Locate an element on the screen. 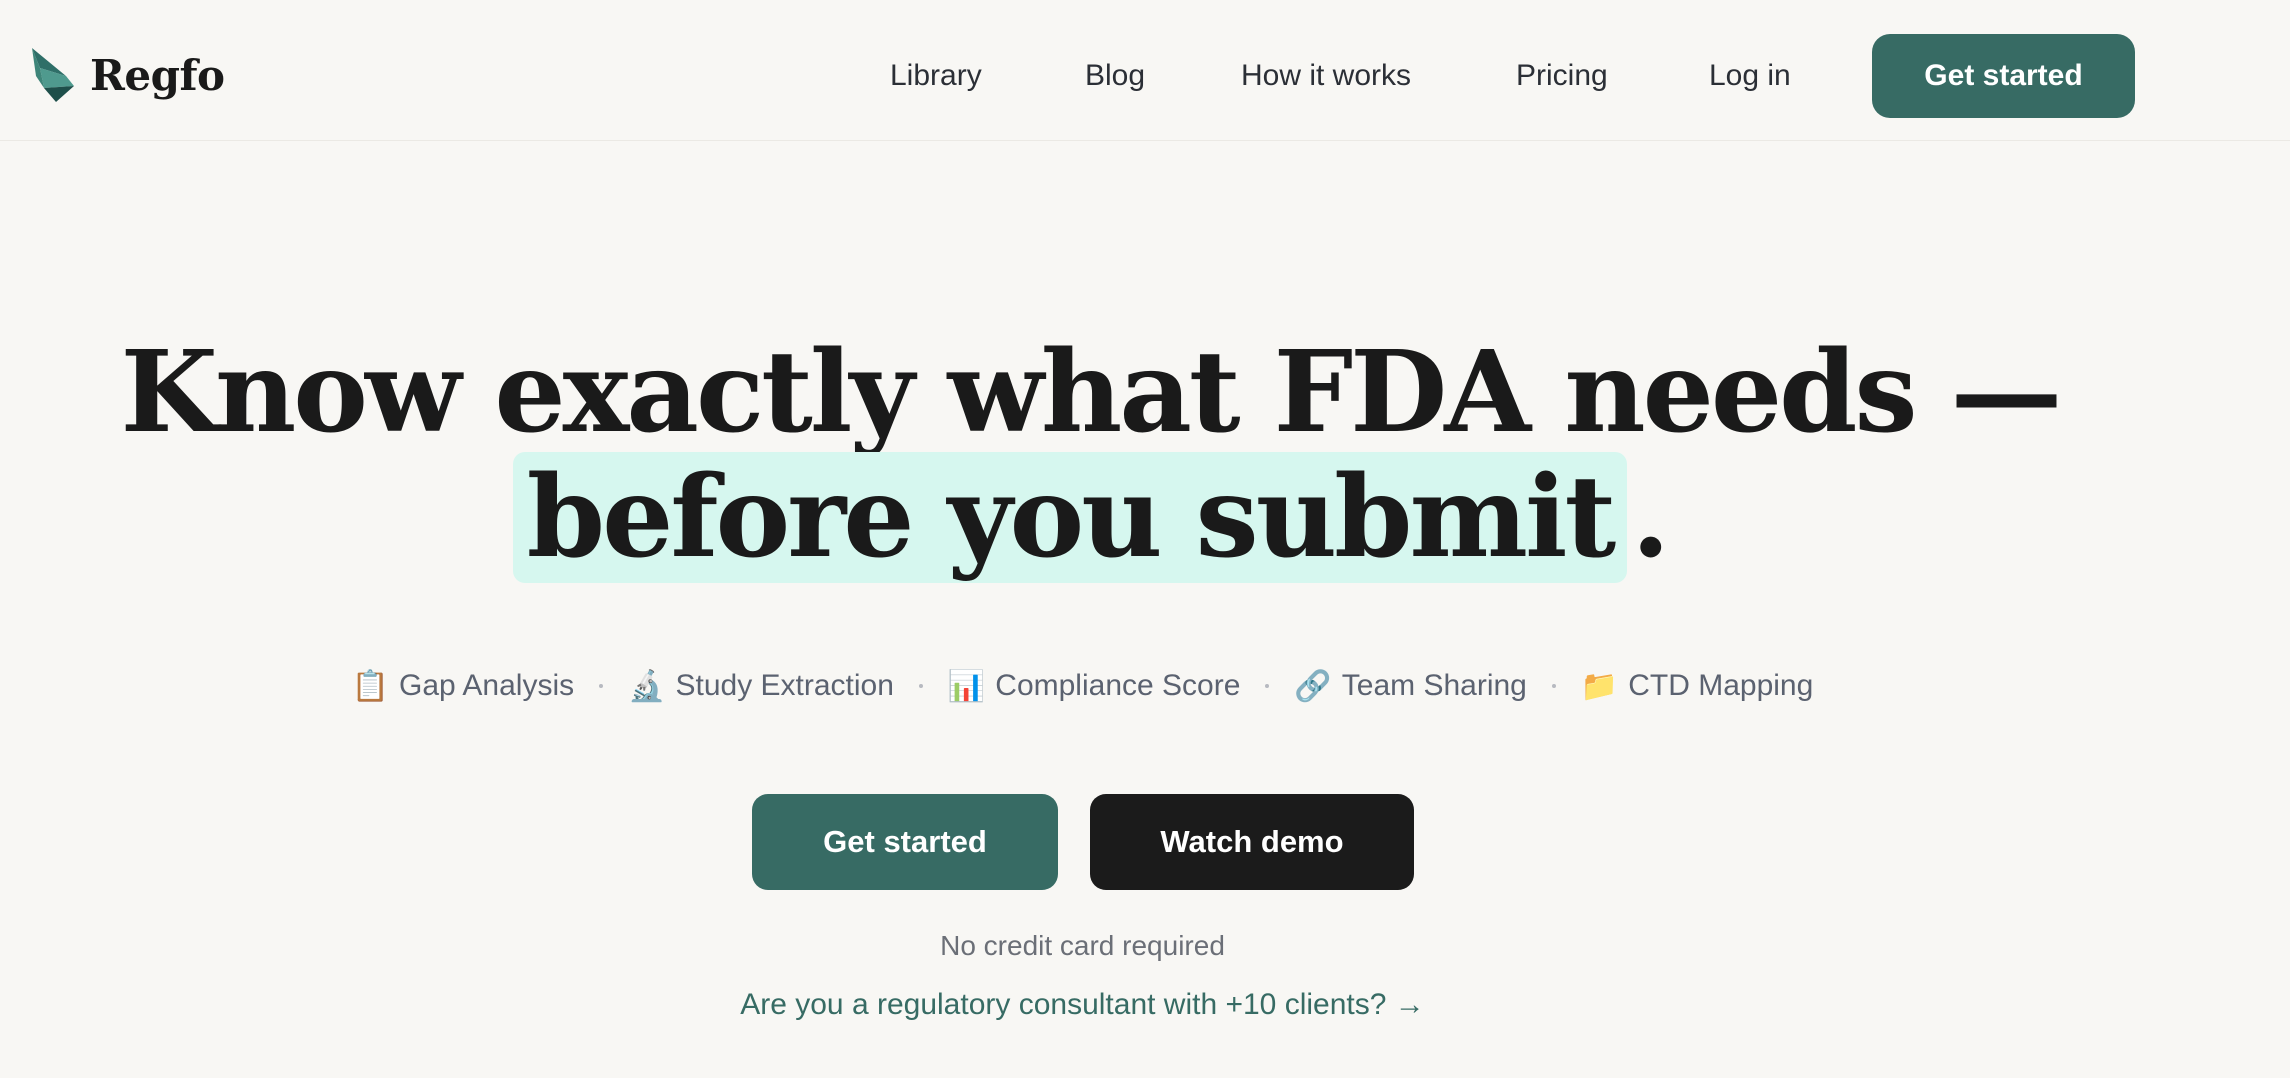 The width and height of the screenshot is (2290, 1078). feature-ctd-mapping: 📁 CTD Mapping is located at coordinates (1697, 686).